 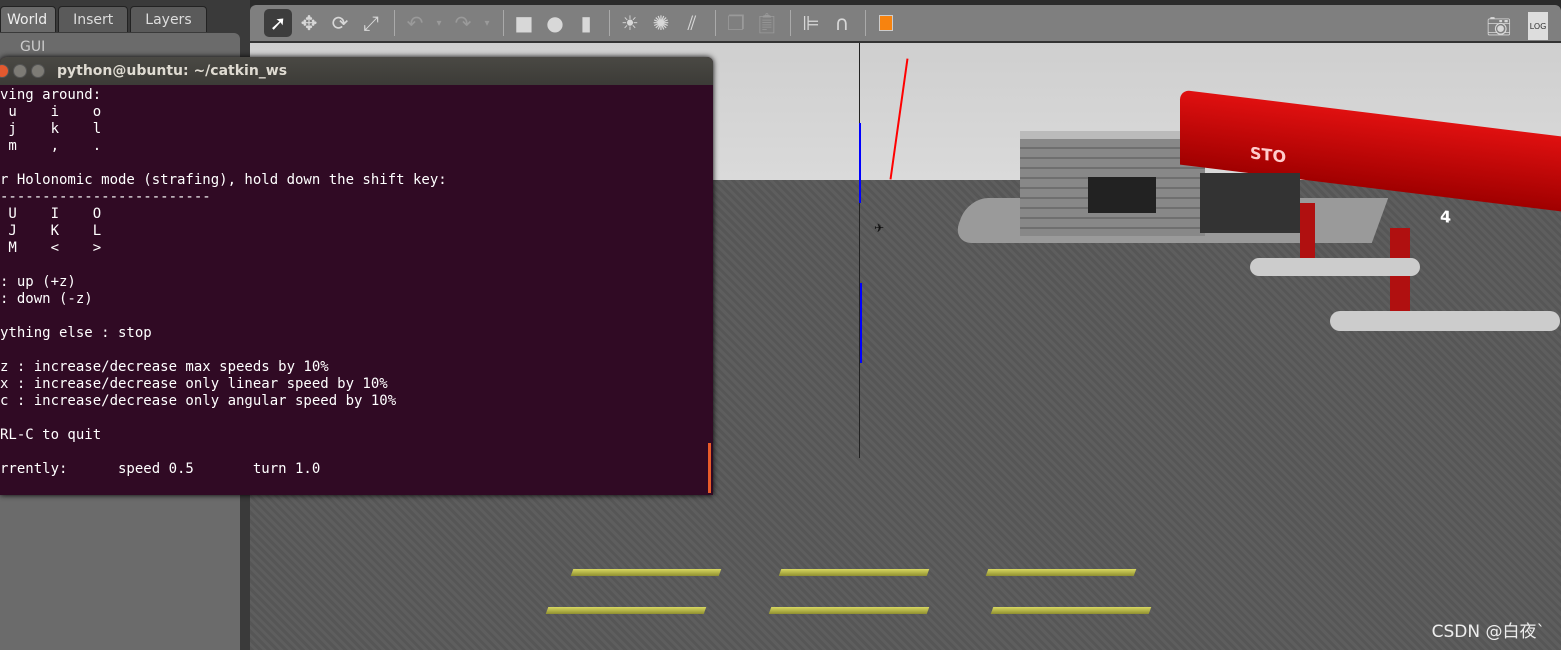 I want to click on tab-layers: Layers, so click(x=168, y=19).